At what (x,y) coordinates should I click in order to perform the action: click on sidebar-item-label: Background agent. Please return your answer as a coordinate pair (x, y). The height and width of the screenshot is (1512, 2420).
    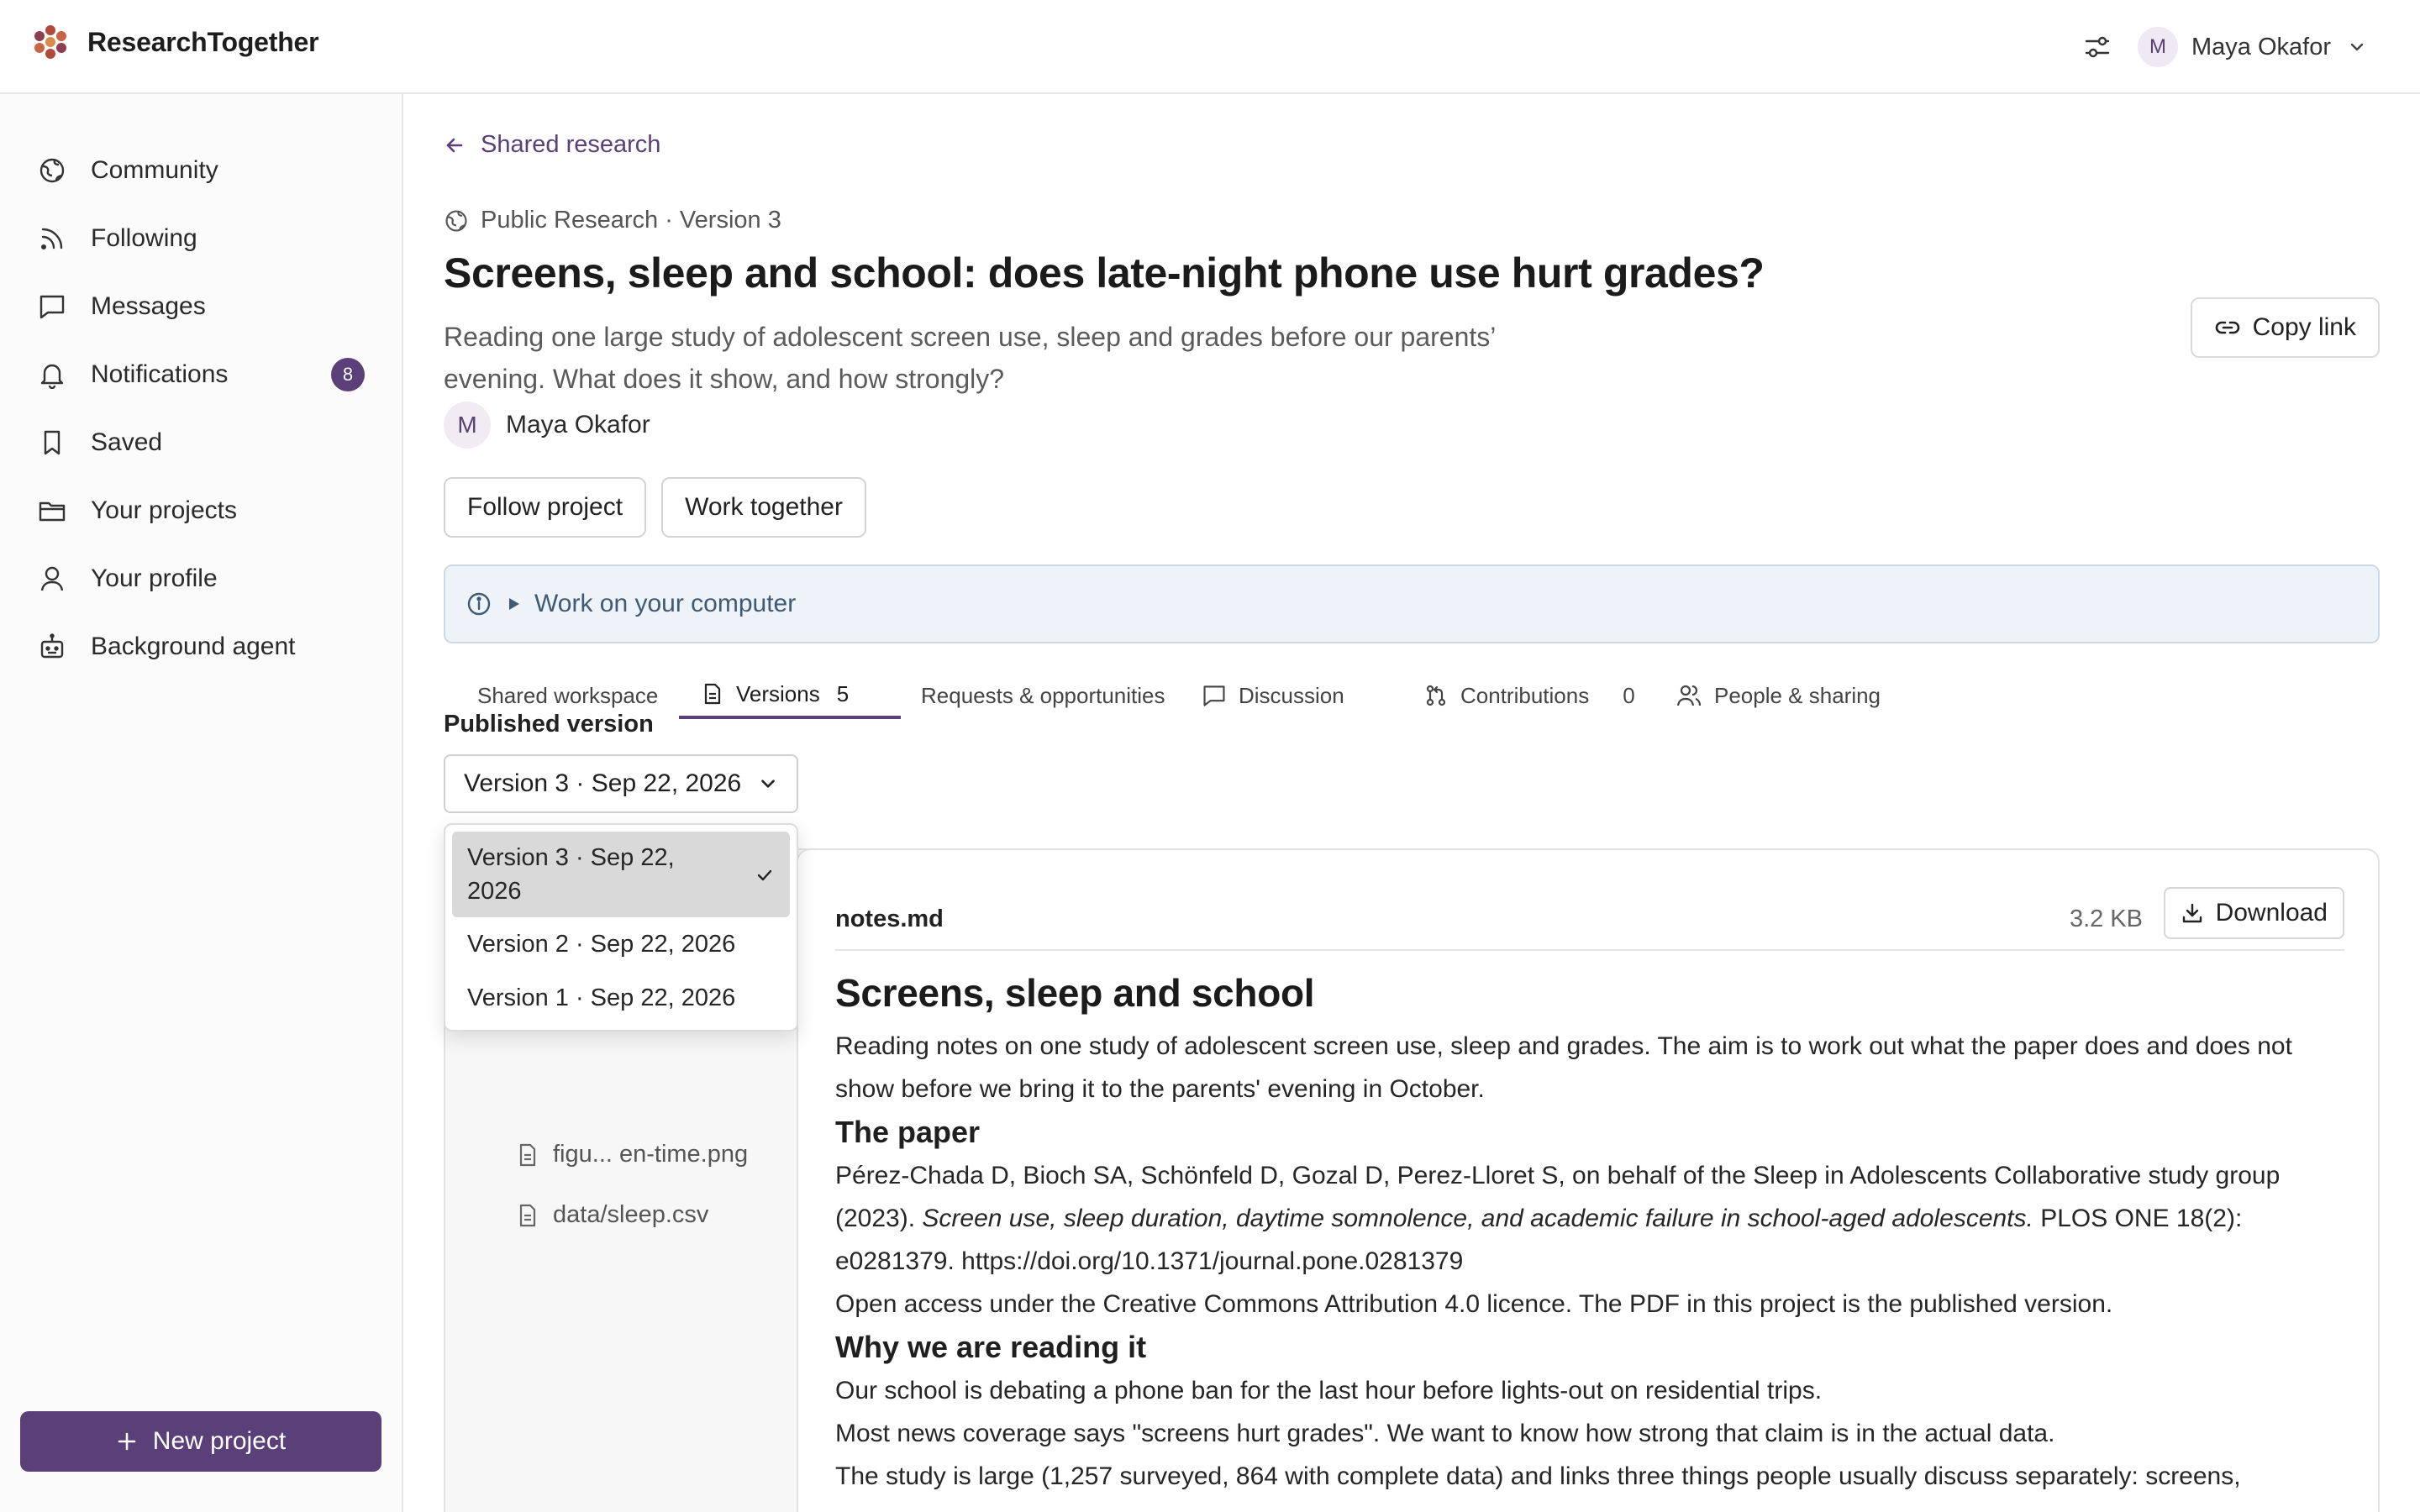
    Looking at the image, I should click on (193, 646).